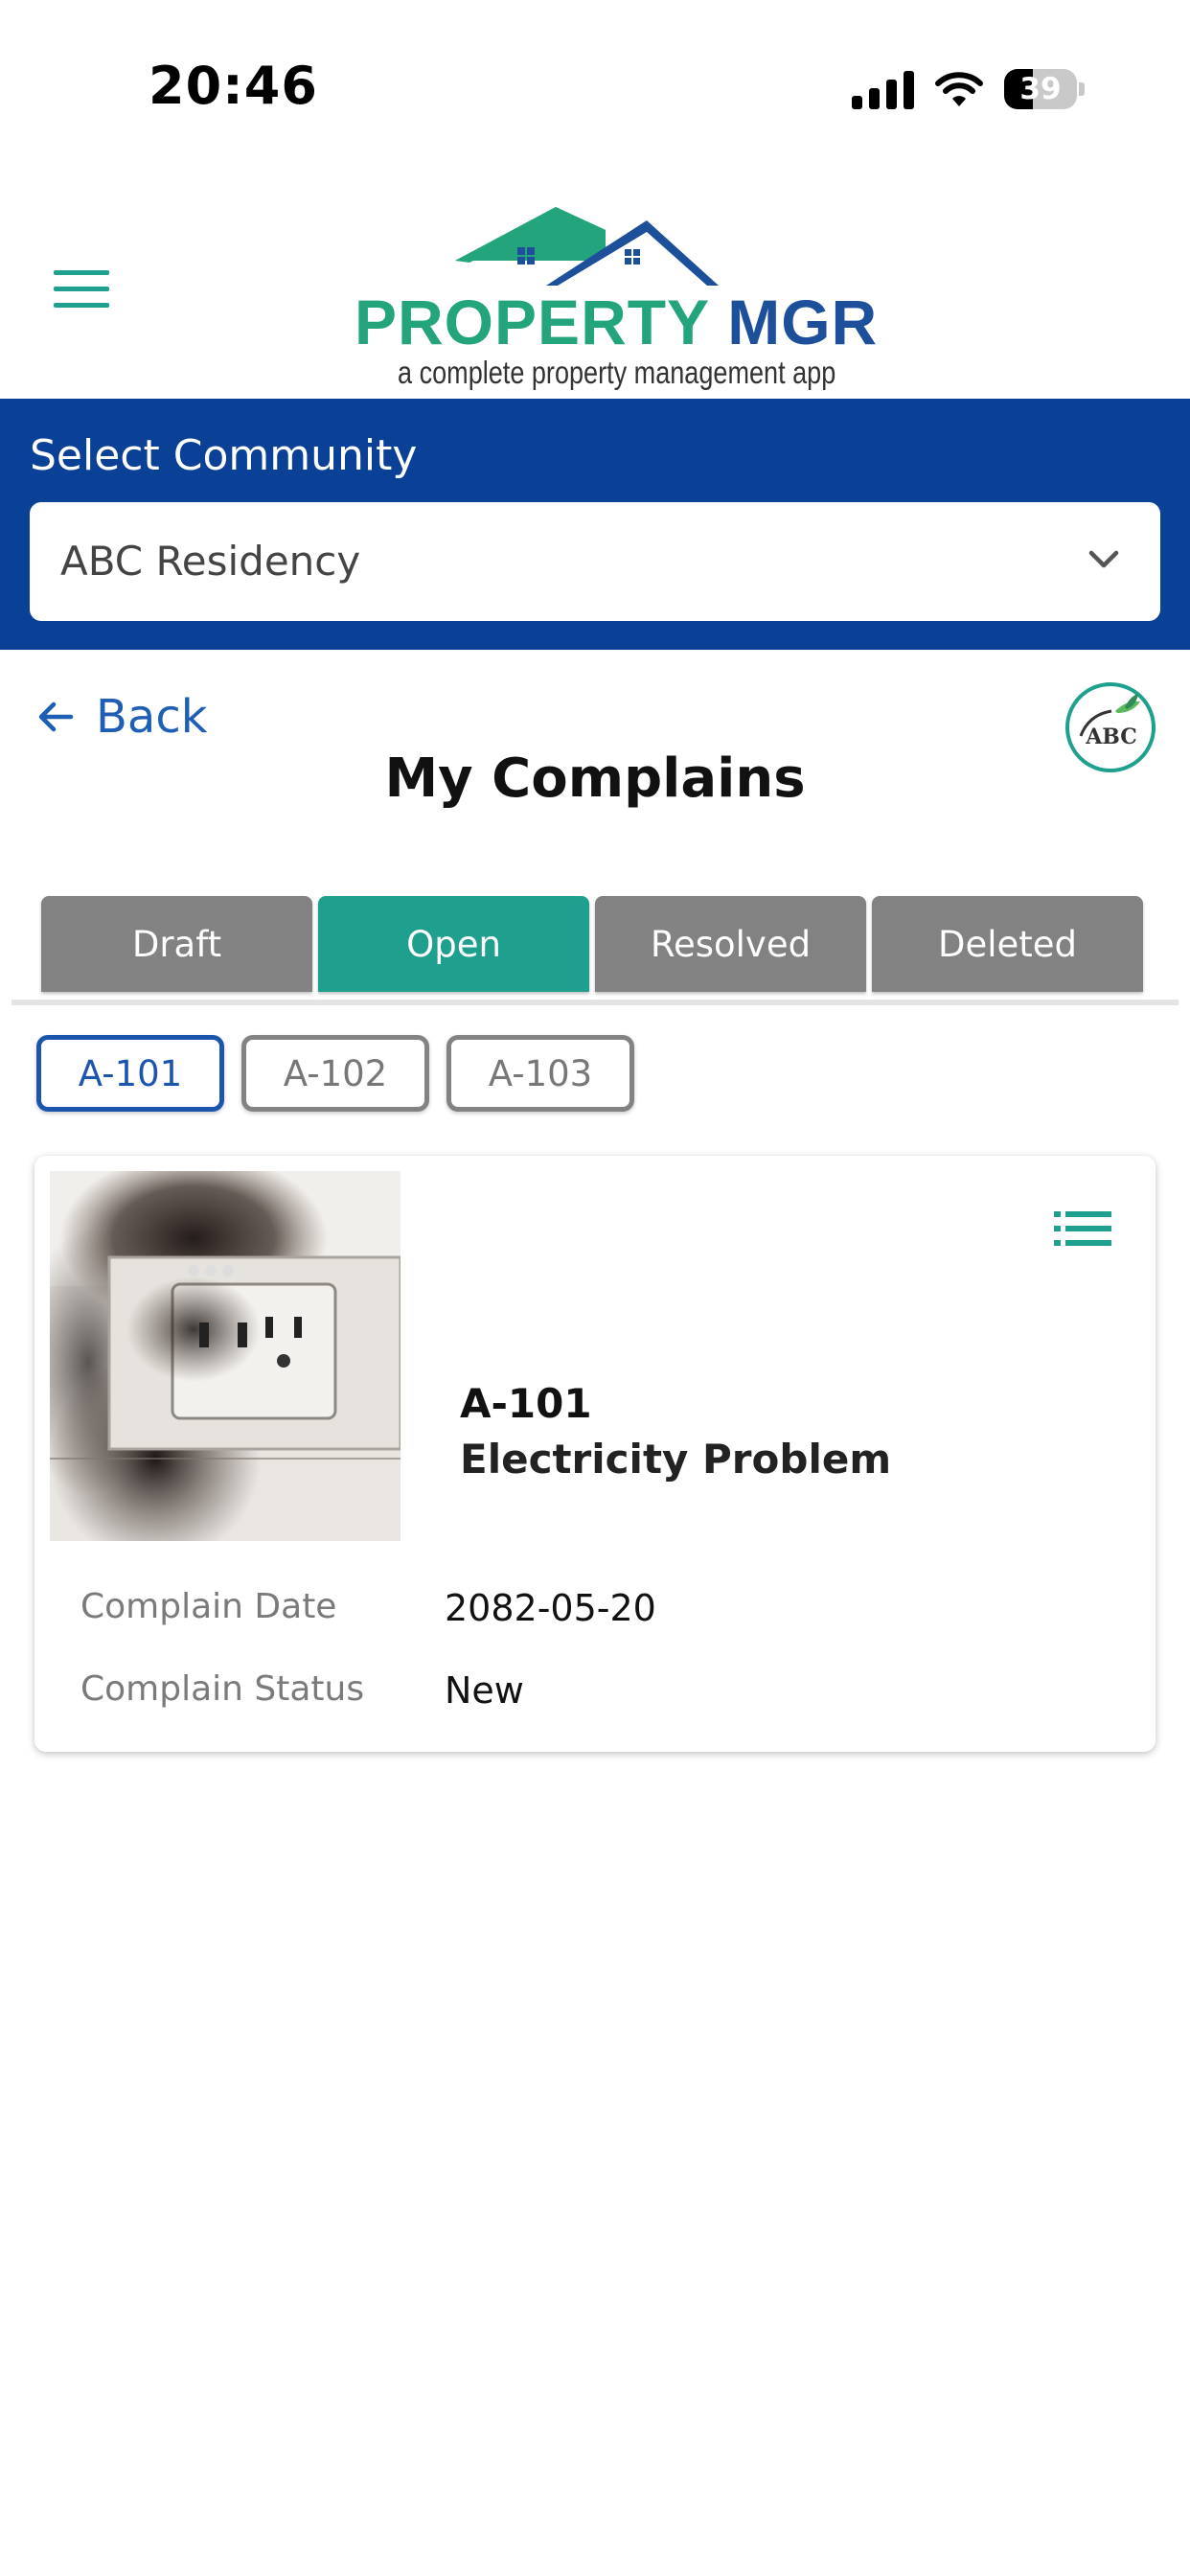 The image size is (1190, 2576). I want to click on tab-resolved: Resolved, so click(731, 944).